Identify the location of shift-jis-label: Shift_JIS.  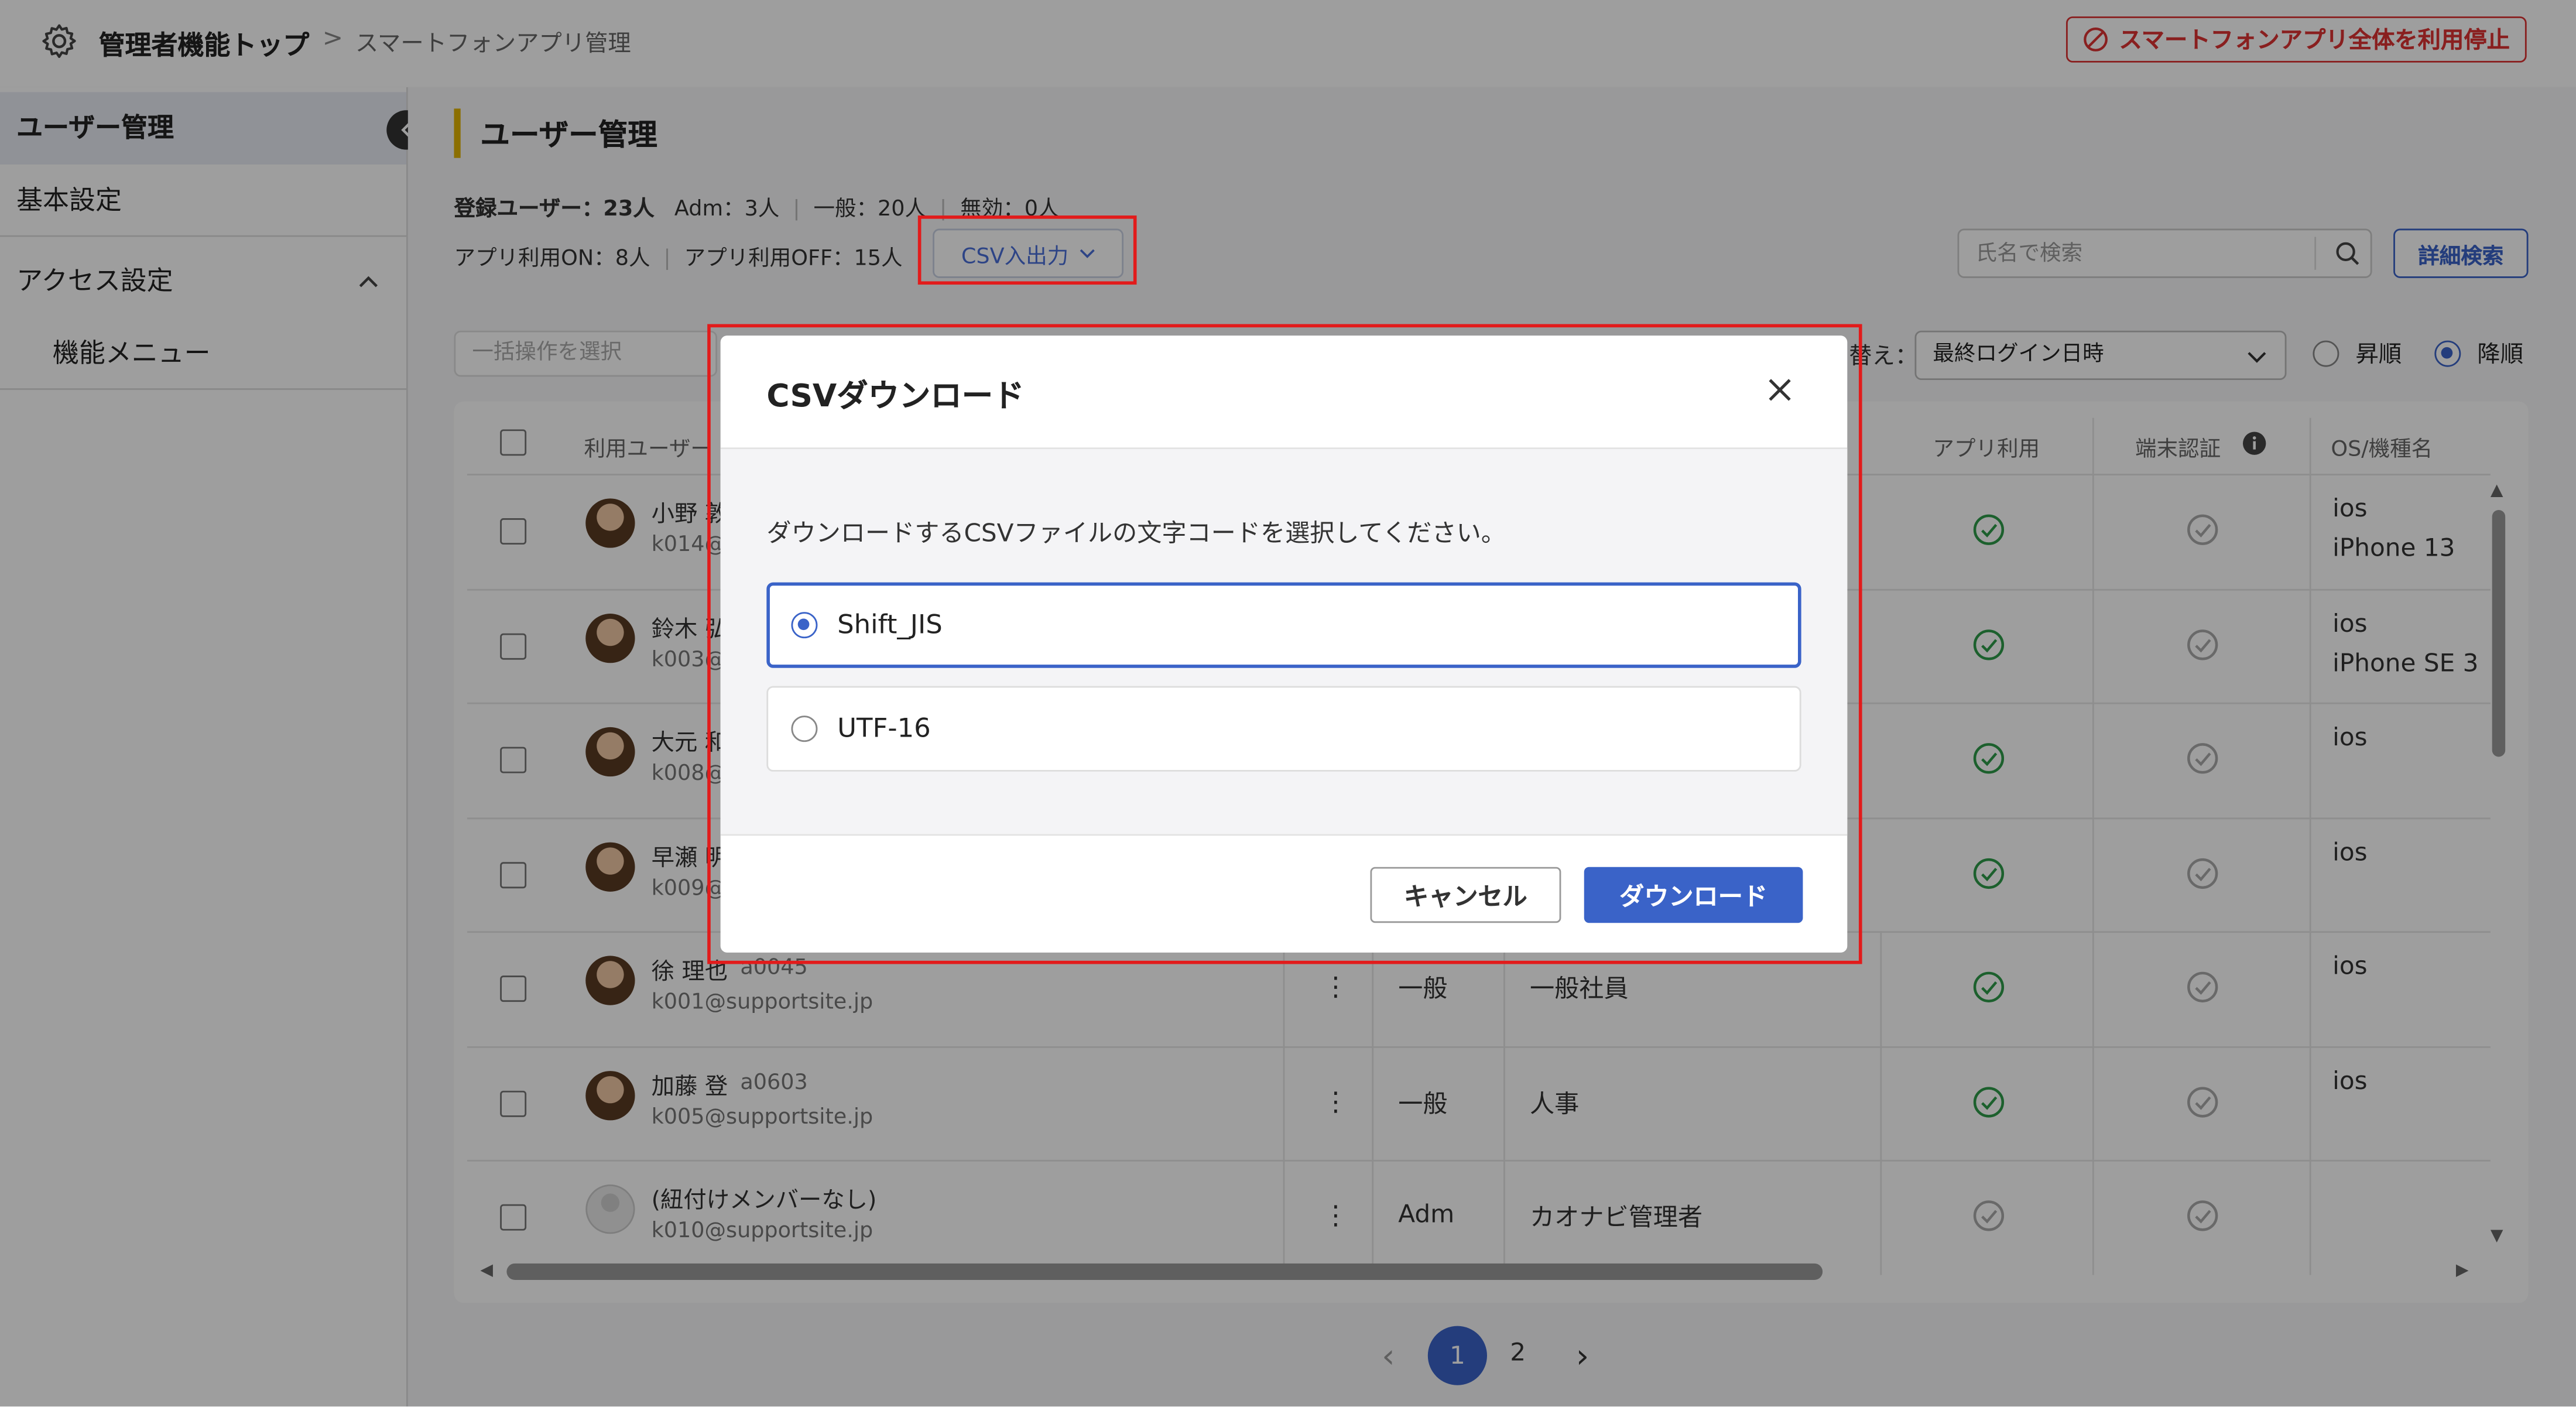
(890, 624).